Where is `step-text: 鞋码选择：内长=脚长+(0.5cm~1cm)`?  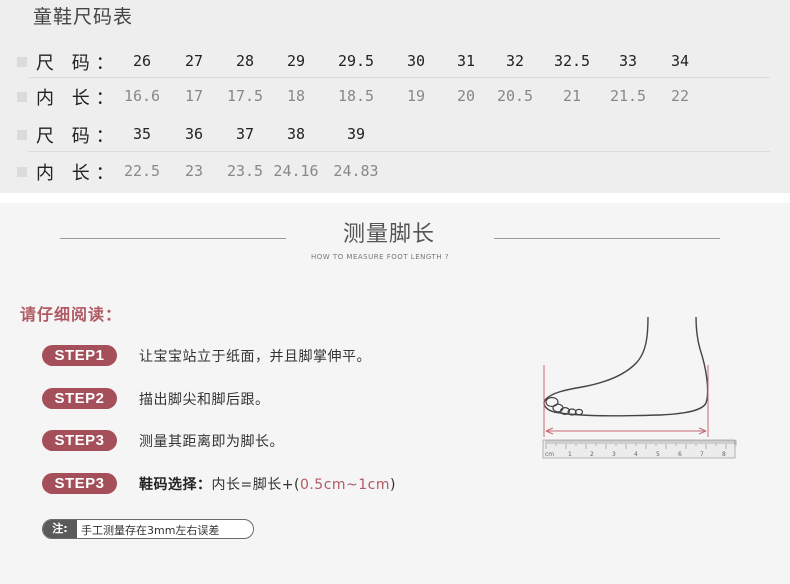
step-text: 鞋码选择：内长=脚长+(0.5cm~1cm) is located at coordinates (267, 484).